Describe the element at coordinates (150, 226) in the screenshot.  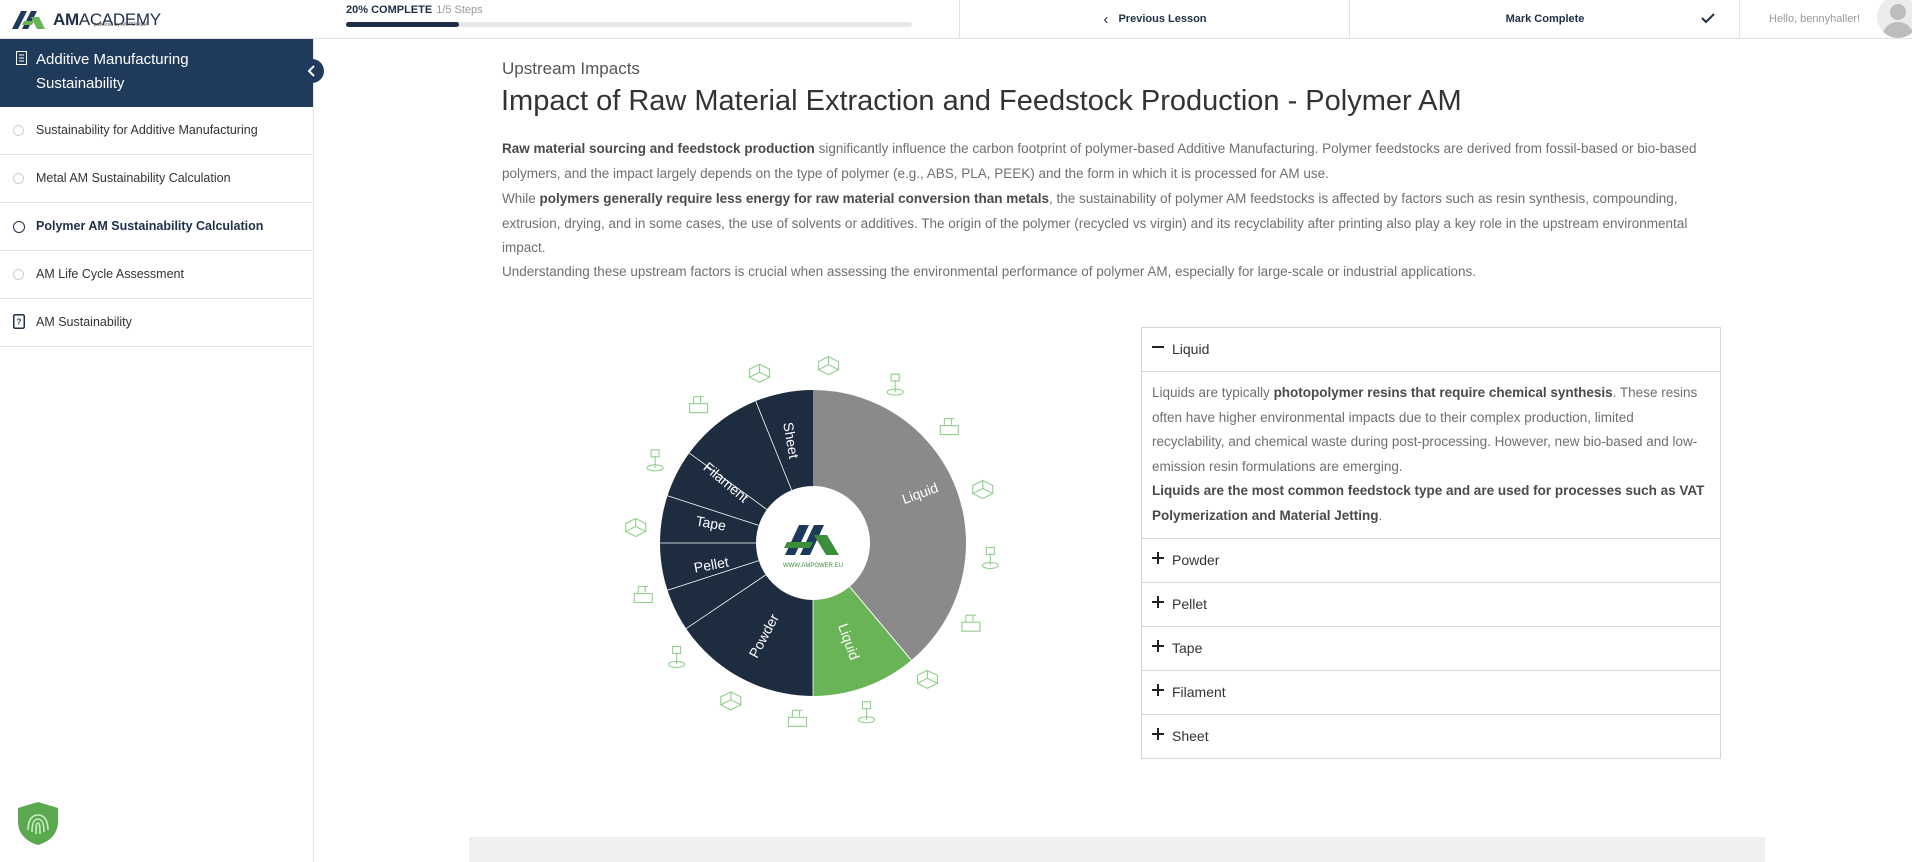
I see `lesson-label: Polymer AM Sustainability Calculation` at that location.